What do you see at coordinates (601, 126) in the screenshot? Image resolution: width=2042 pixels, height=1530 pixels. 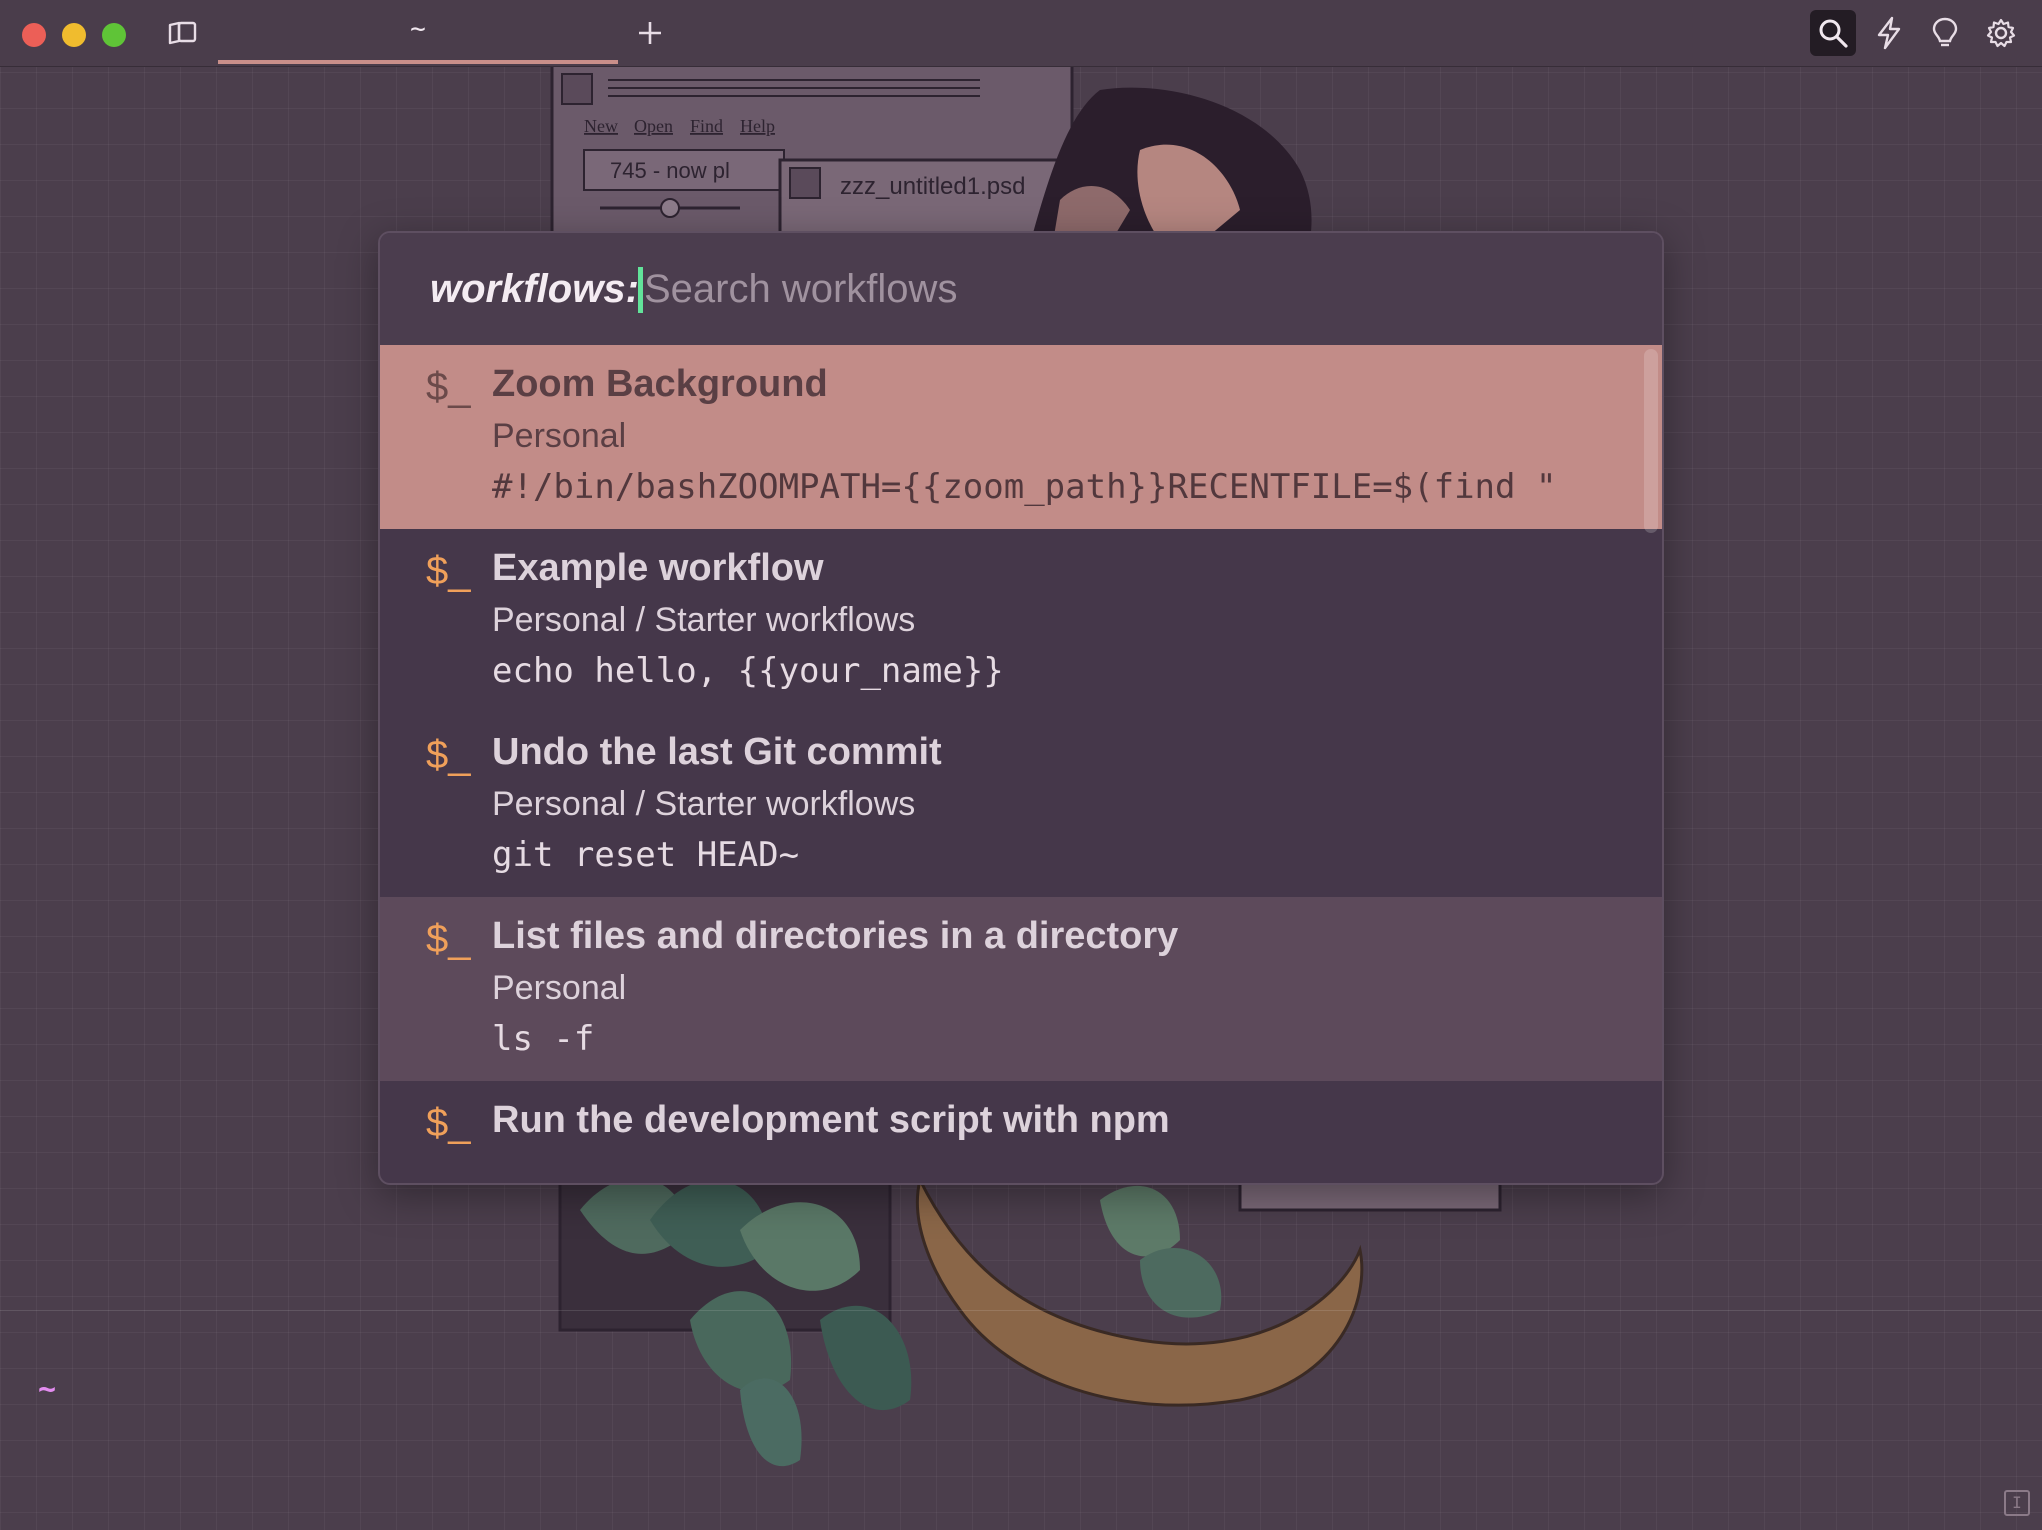 I see `retro-menu-new: New` at bounding box center [601, 126].